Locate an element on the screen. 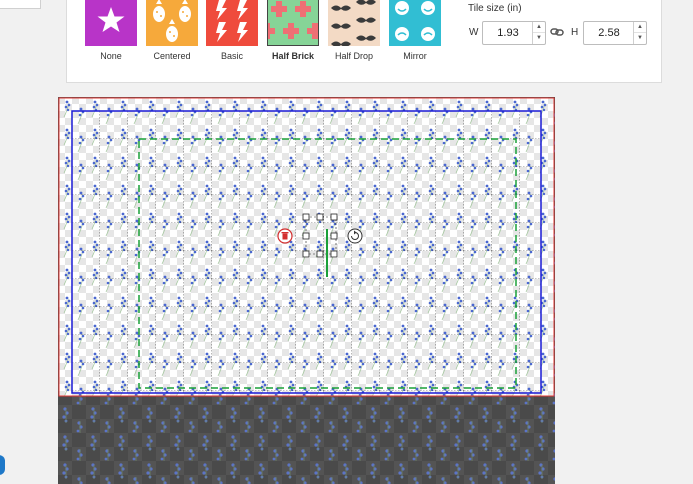  resize-handle-right is located at coordinates (334, 236).